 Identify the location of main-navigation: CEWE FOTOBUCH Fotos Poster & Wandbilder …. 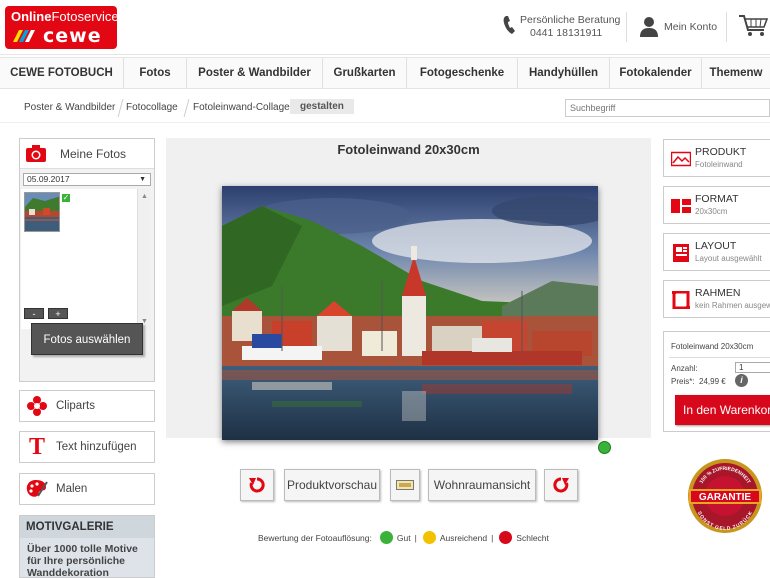
(385, 73).